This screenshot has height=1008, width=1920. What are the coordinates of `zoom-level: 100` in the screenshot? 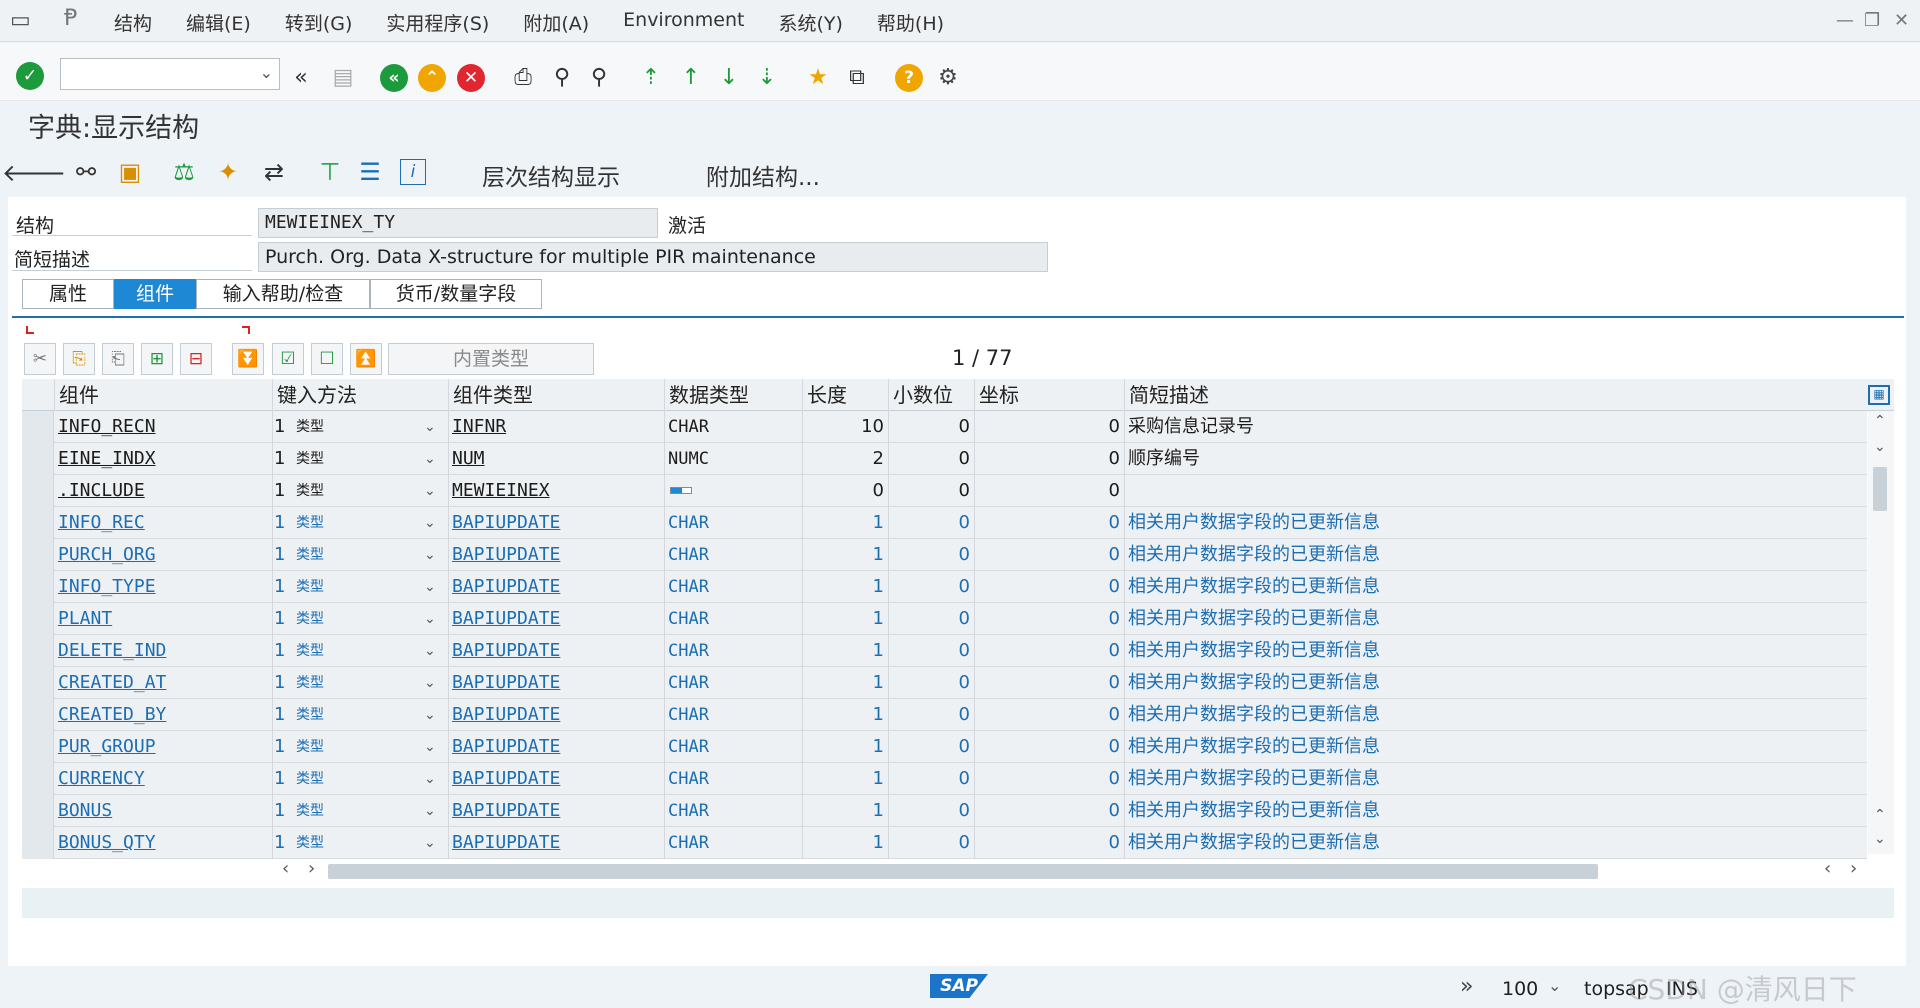 It's located at (1520, 989).